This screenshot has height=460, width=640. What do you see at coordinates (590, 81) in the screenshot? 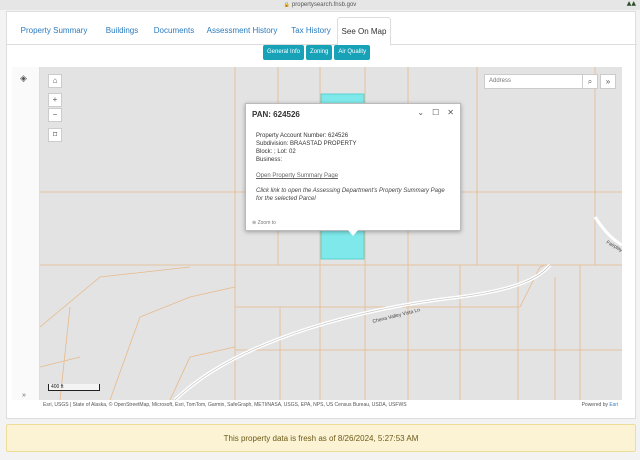
I see `search-icon: ⌕` at bounding box center [590, 81].